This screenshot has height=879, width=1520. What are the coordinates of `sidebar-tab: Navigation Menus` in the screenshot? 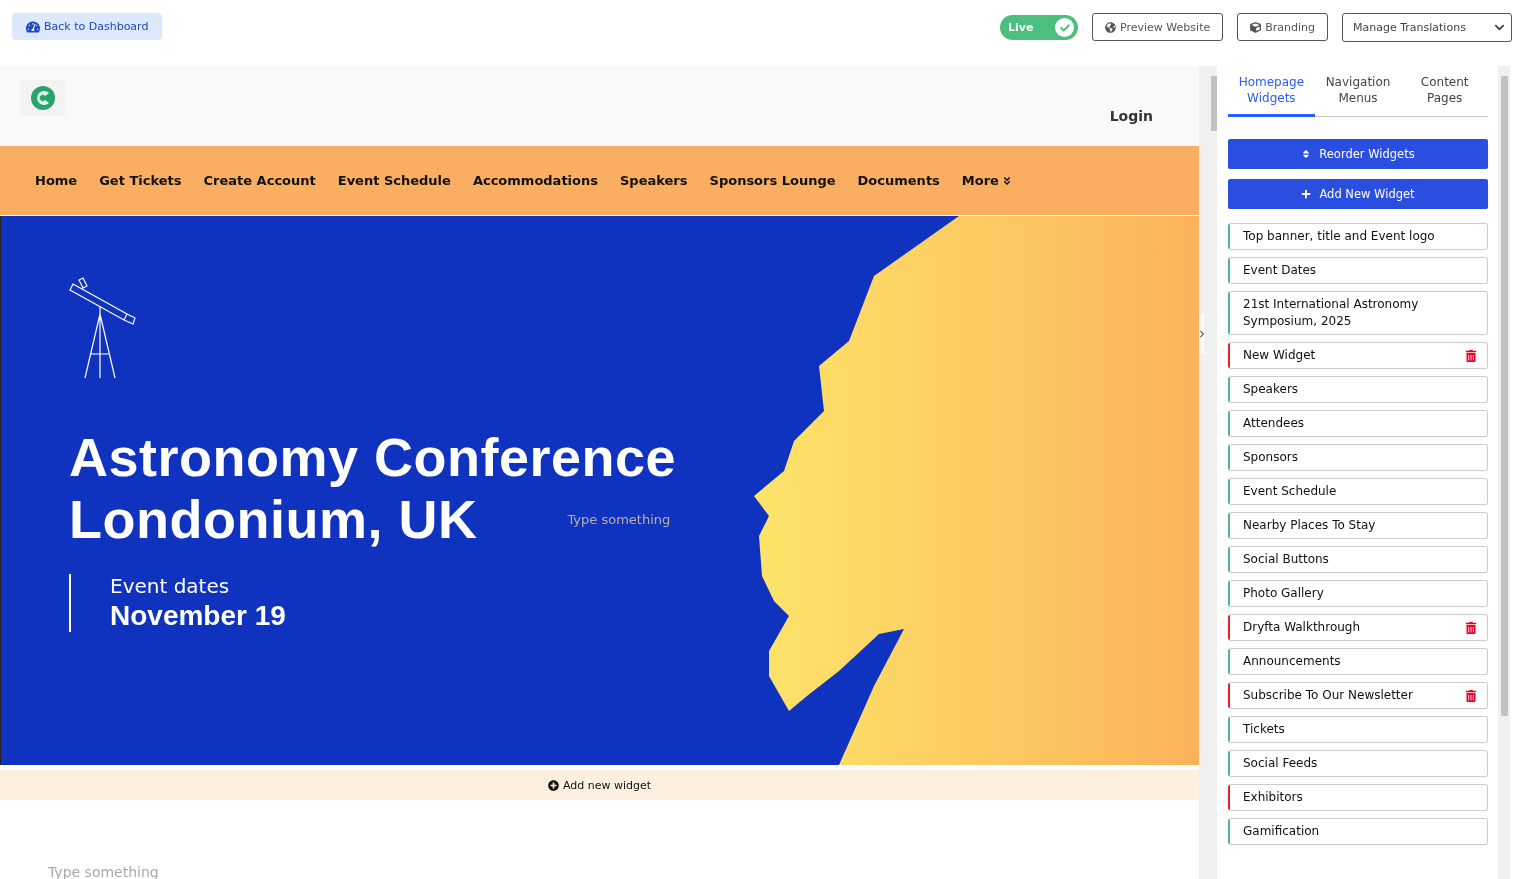 It's located at (1358, 95).